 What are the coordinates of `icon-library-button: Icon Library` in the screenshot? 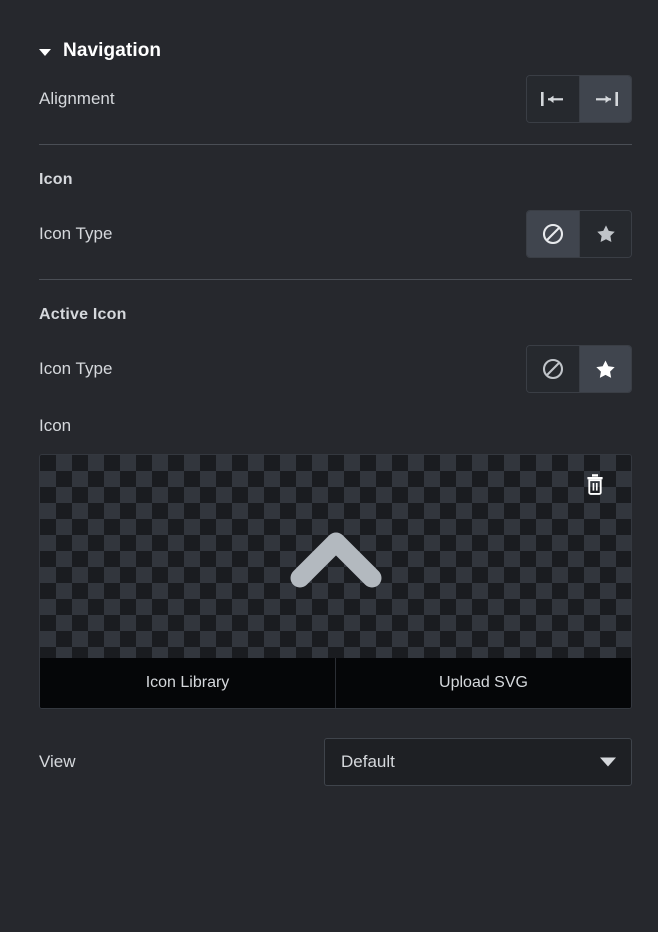 It's located at (187, 683).